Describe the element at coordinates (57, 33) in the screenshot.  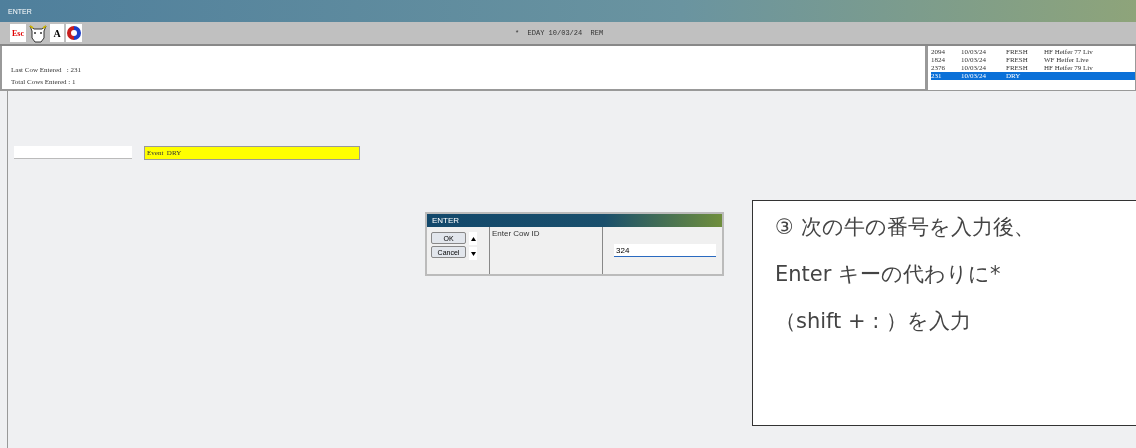
I see `font-button: A` at that location.